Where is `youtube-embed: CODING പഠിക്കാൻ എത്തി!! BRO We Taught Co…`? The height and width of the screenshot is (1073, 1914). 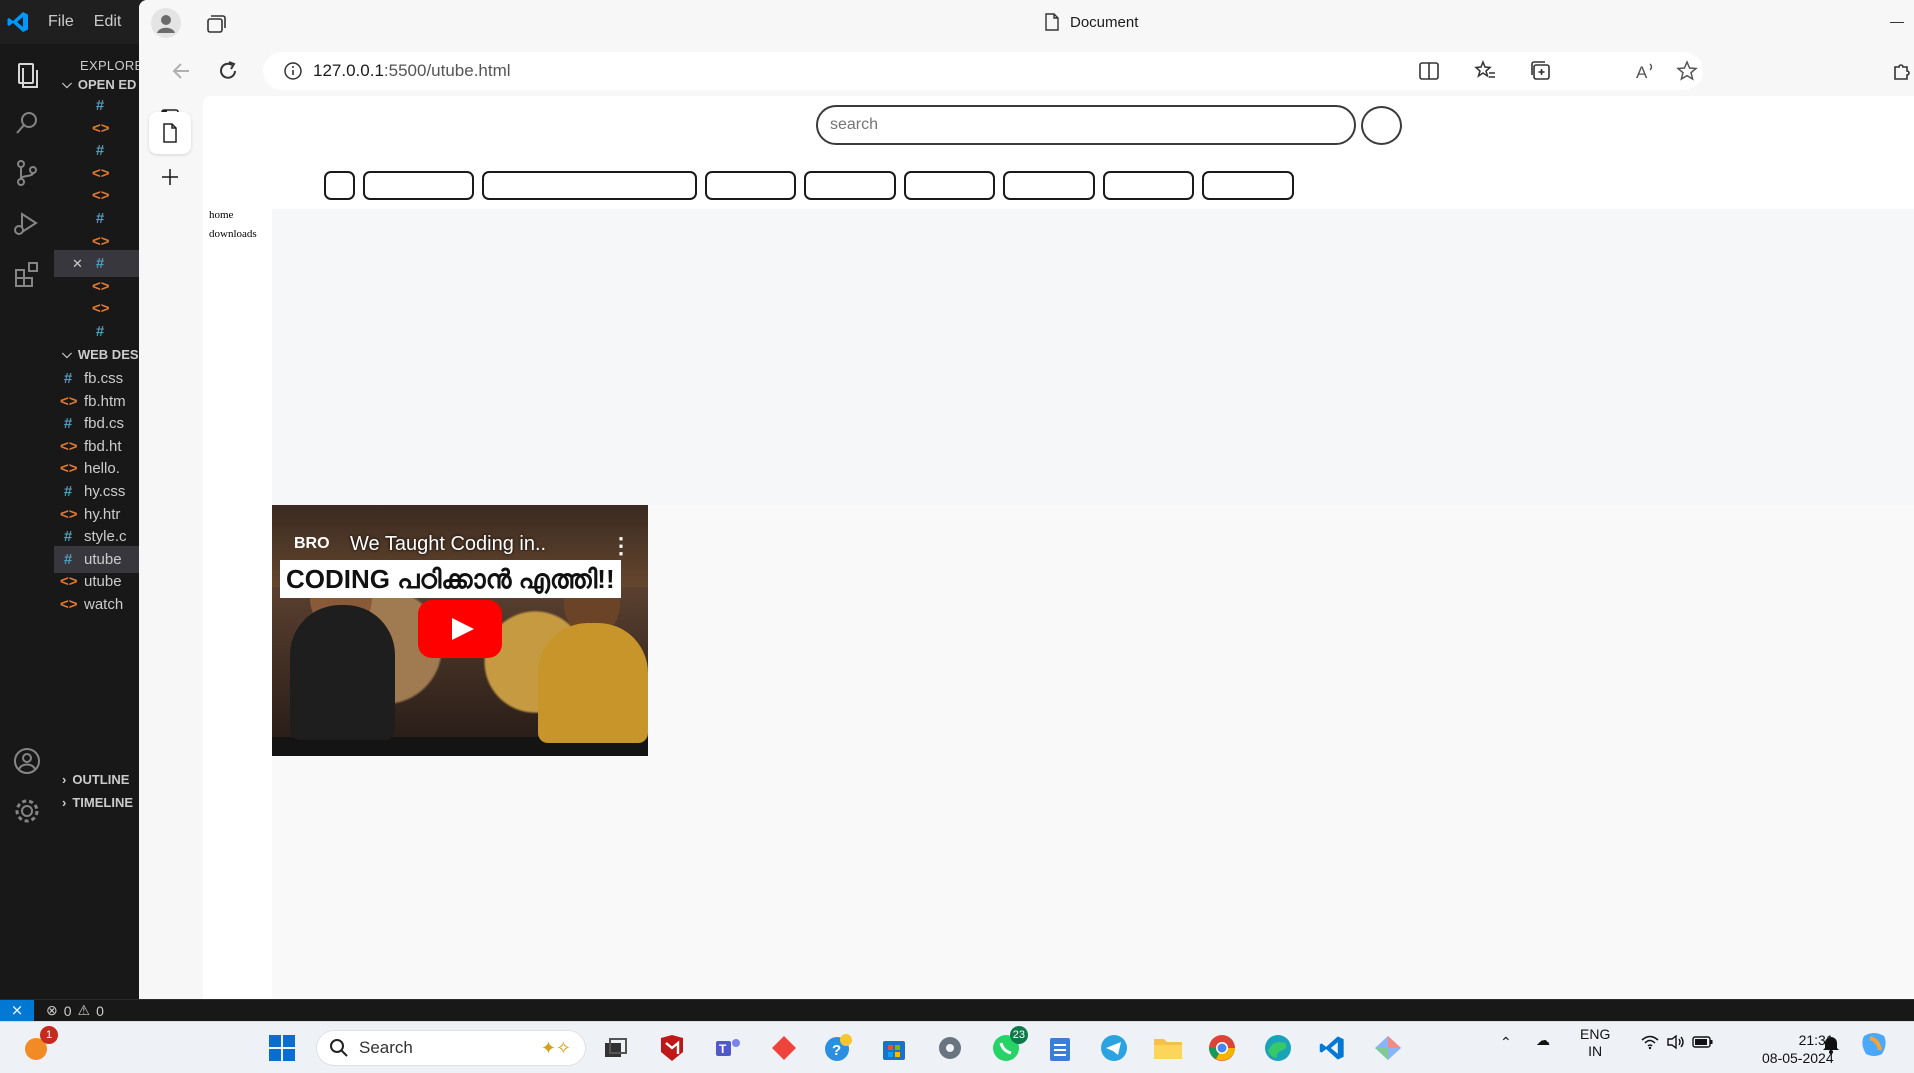
youtube-embed: CODING പഠിക്കാൻ എത്തി!! BRO We Taught Co… is located at coordinates (460, 630).